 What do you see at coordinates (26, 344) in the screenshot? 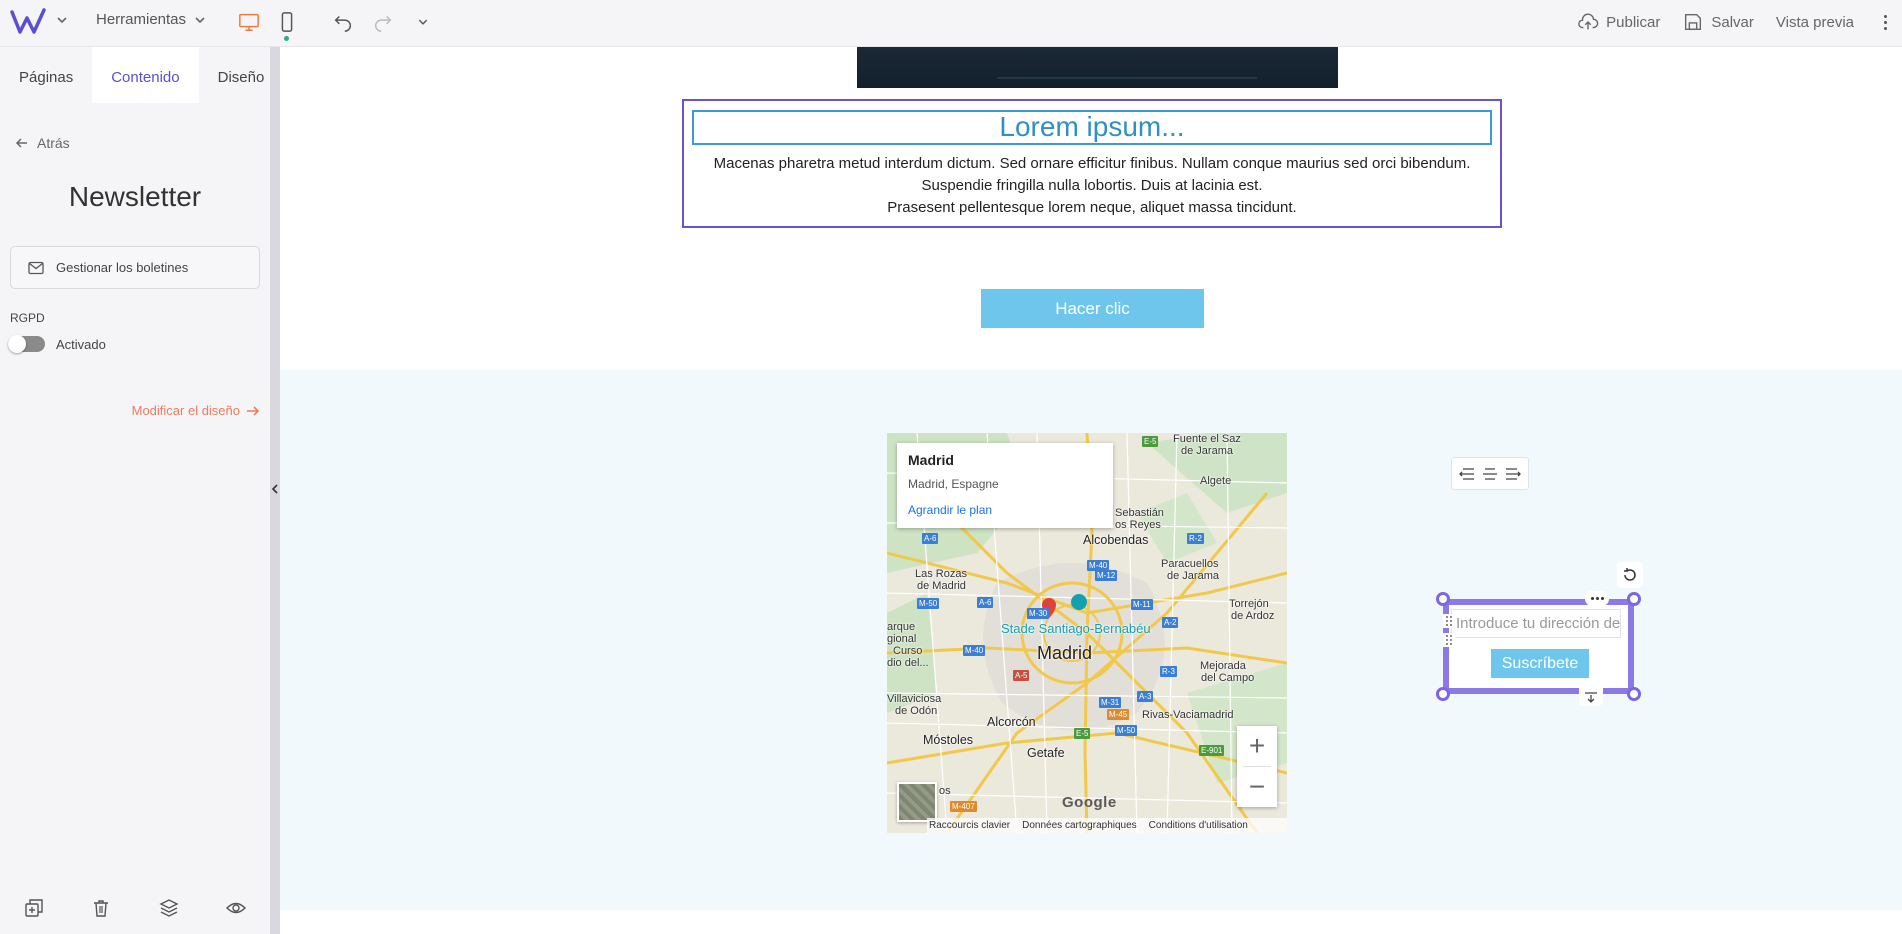
I see `rgpd-toggle` at bounding box center [26, 344].